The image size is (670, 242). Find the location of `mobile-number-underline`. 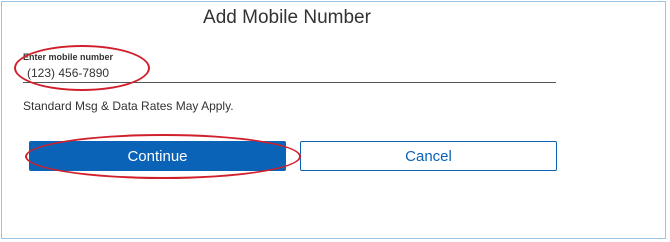

mobile-number-underline is located at coordinates (289, 82).